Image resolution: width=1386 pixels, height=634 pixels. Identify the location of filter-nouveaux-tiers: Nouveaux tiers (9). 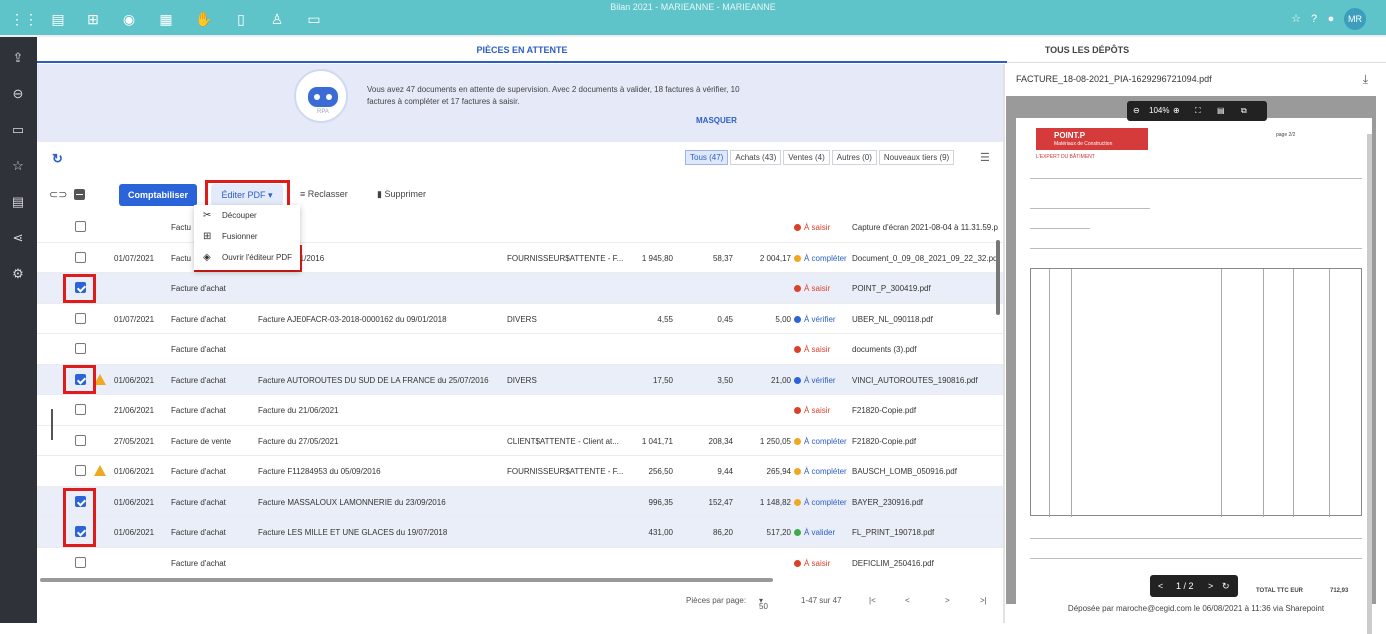
(916, 157).